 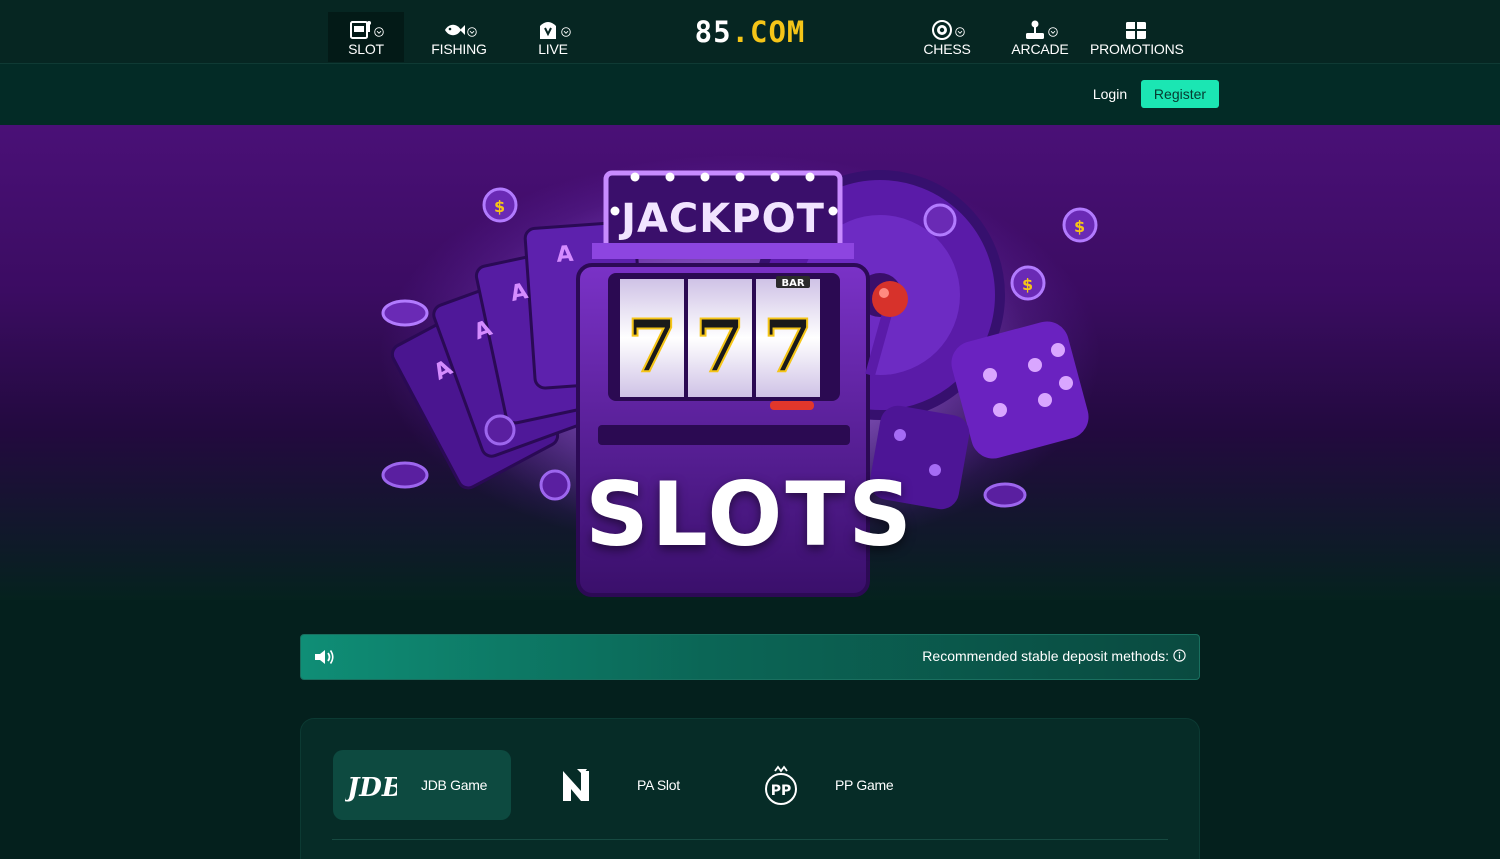 I want to click on jdb-logo-icon: JDB, so click(x=371, y=788).